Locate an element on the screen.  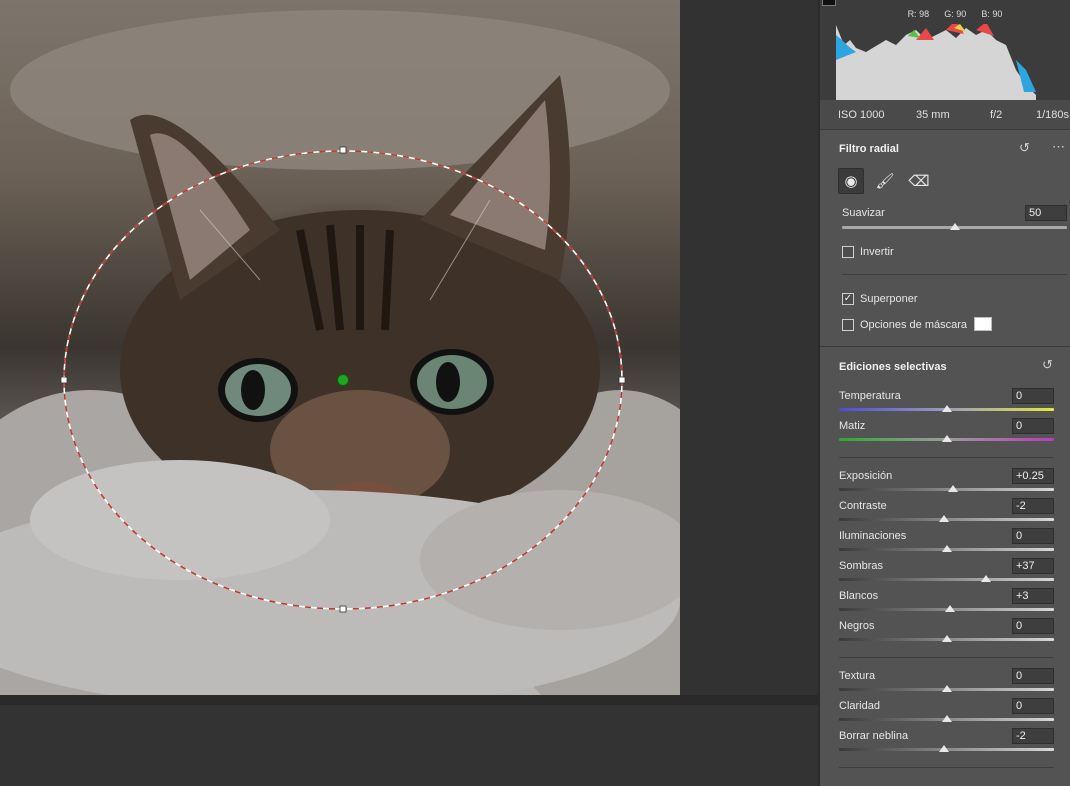
claridad-label: Claridad is located at coordinates (859, 706).